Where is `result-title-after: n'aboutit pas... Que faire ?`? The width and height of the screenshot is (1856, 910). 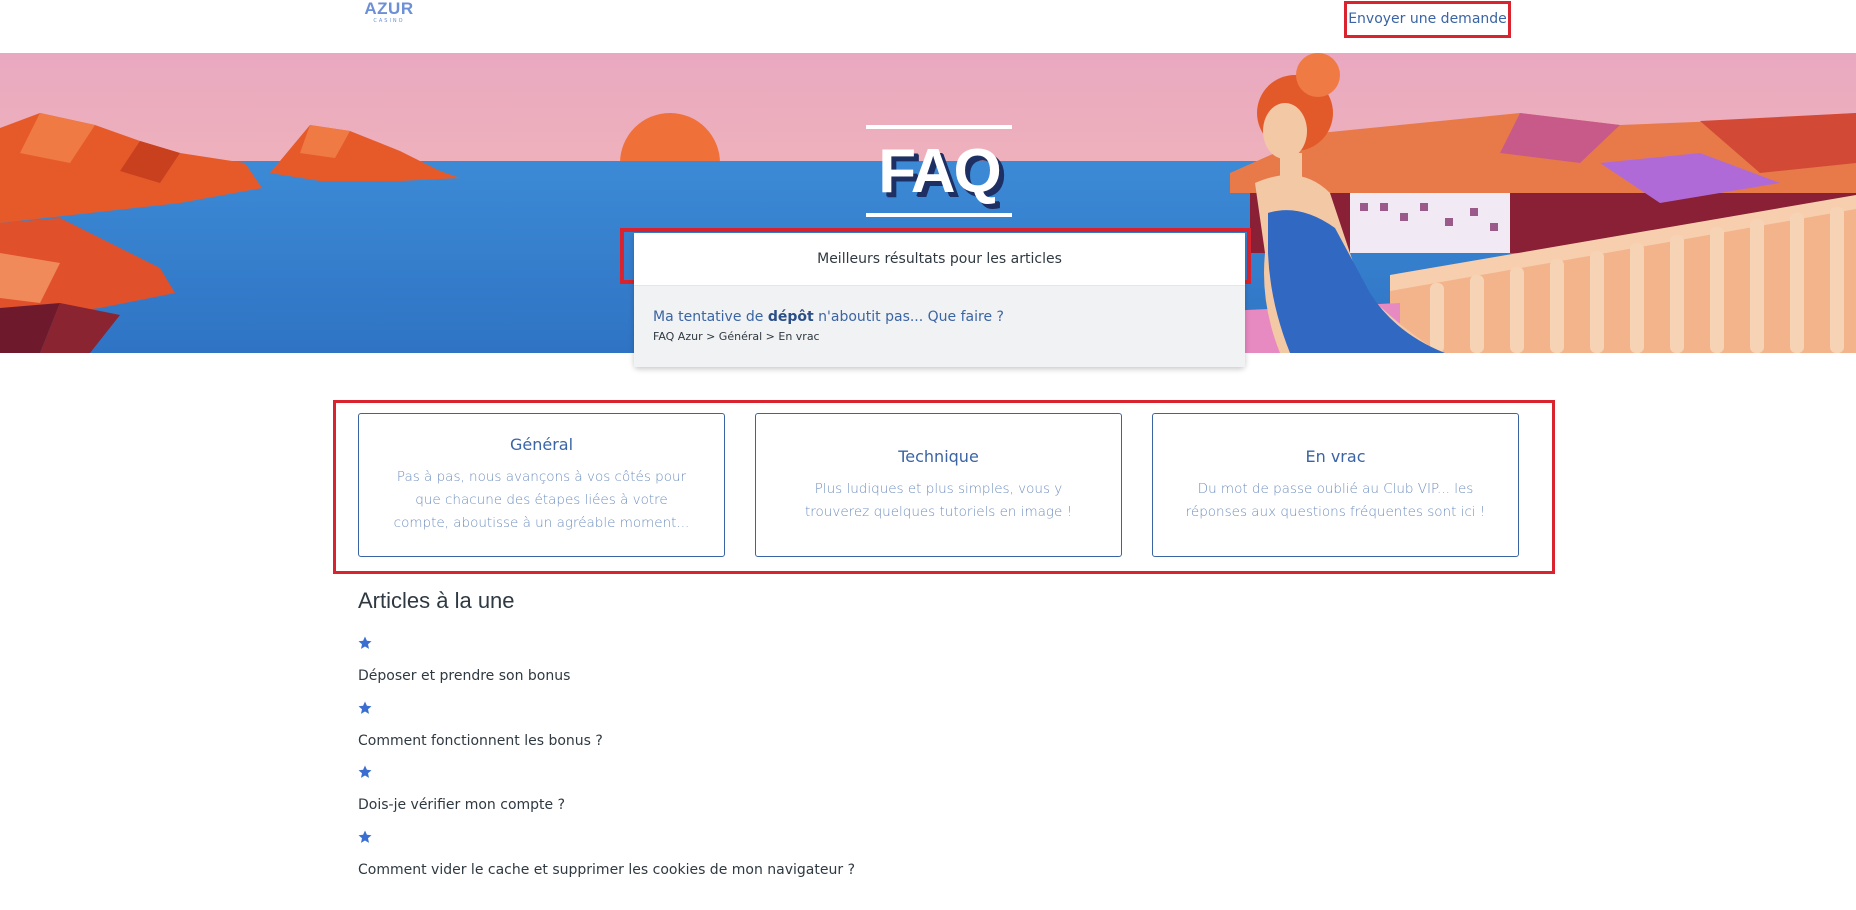 result-title-after: n'aboutit pas... Que faire ? is located at coordinates (908, 317).